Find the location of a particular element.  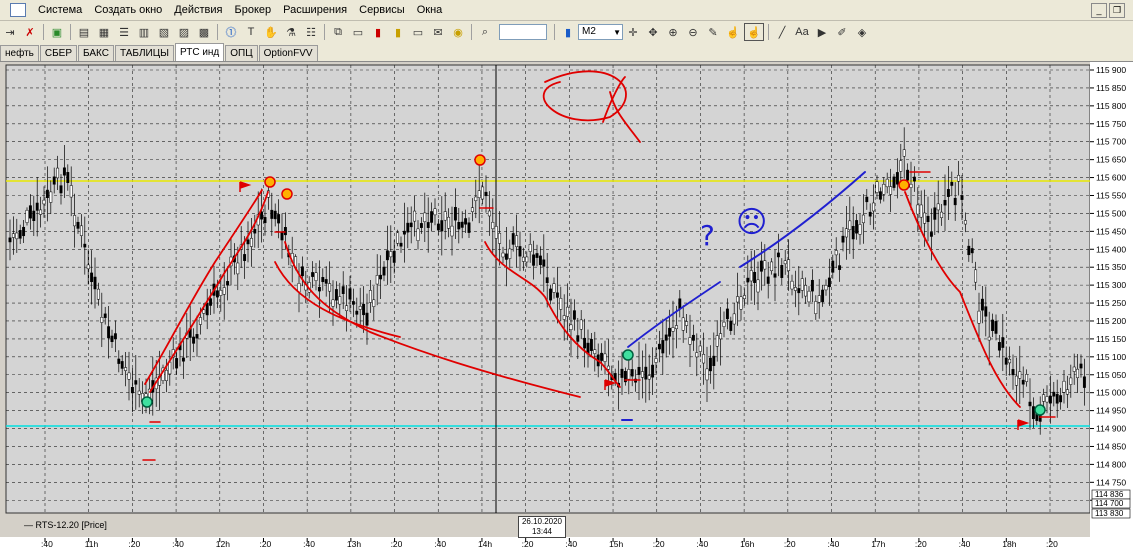

layout-icon: ⧉ is located at coordinates (338, 32).